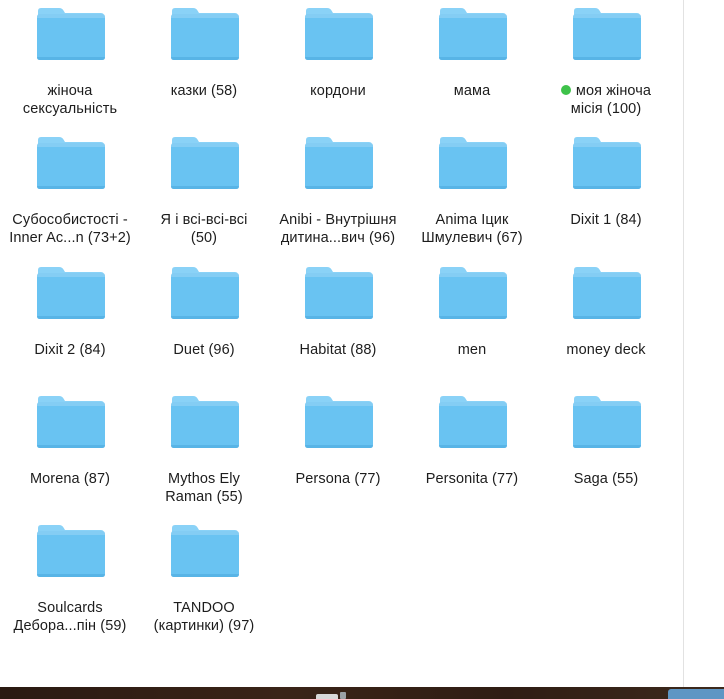 This screenshot has width=724, height=699. What do you see at coordinates (362, 693) in the screenshot?
I see `dock` at bounding box center [362, 693].